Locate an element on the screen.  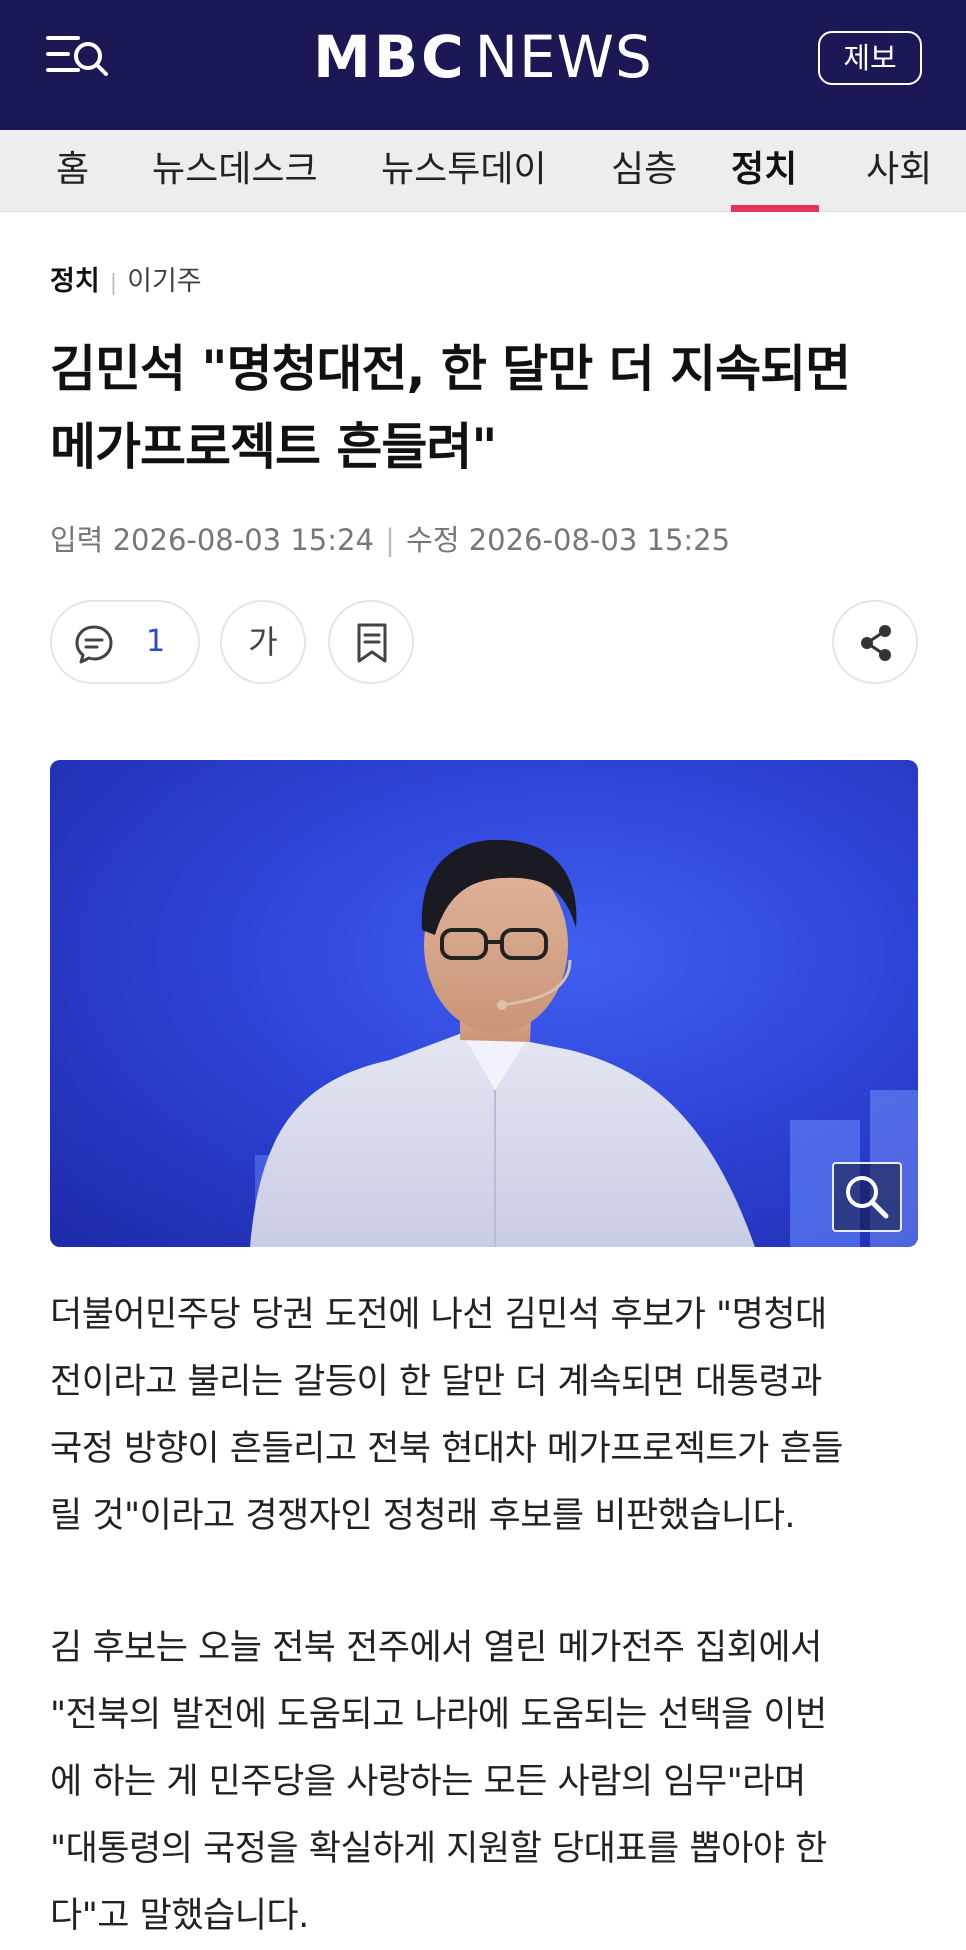
paragraph-line: "전북의 발전에 도움되고 나라에 도움되는 선택을 이번 is located at coordinates (438, 1715).